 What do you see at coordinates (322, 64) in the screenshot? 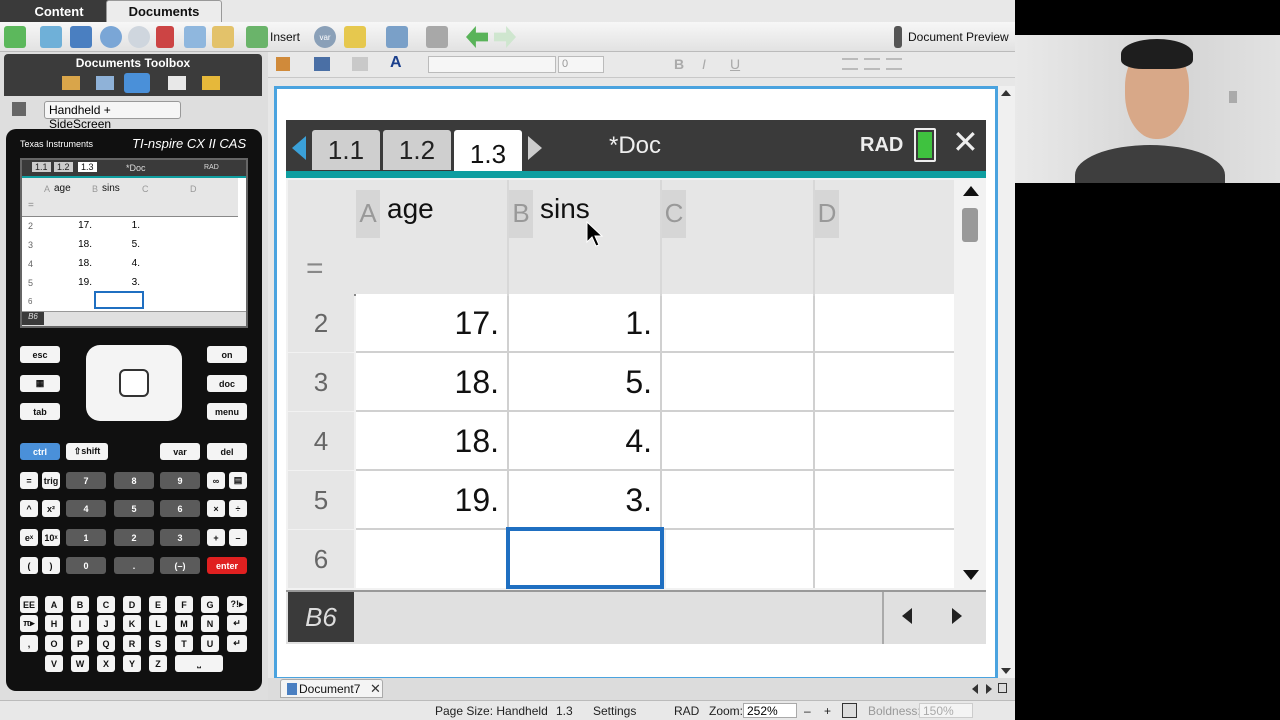
I see `fill-color-icon` at bounding box center [322, 64].